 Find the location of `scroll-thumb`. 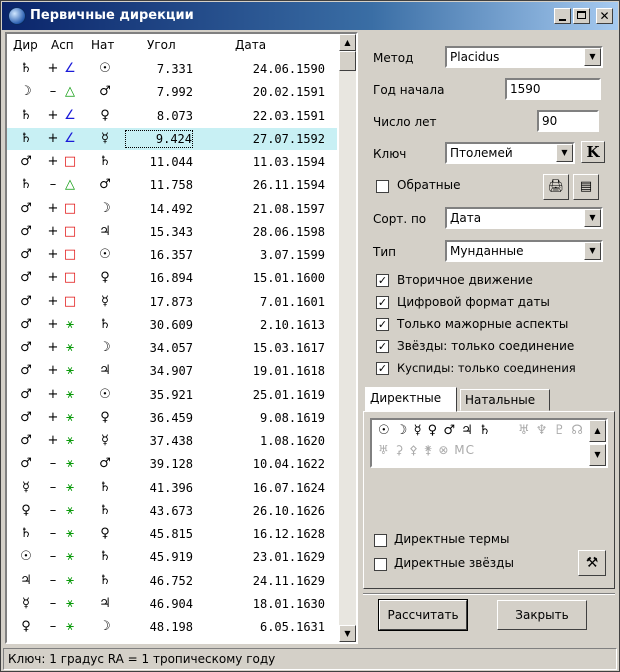

scroll-thumb is located at coordinates (347, 61).